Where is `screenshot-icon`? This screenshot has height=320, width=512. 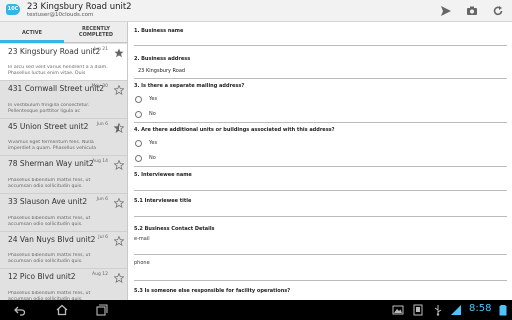
screenshot-icon is located at coordinates (418, 310).